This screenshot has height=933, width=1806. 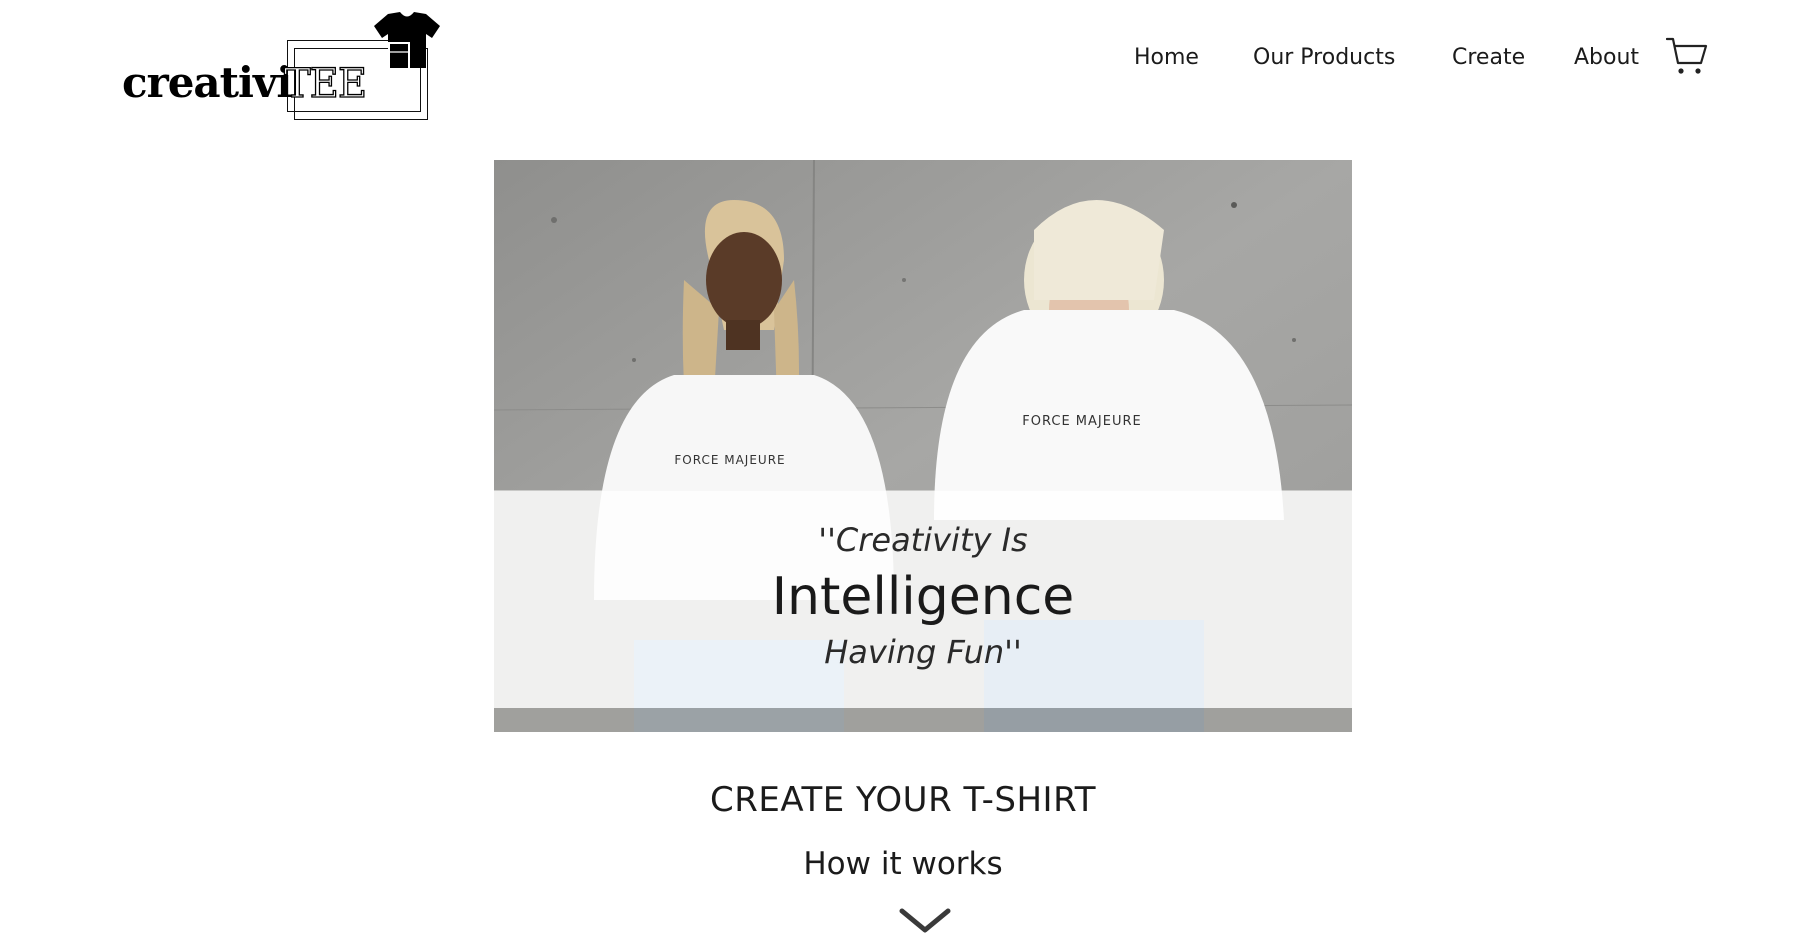 What do you see at coordinates (925, 920) in the screenshot?
I see `chevron-down-icon` at bounding box center [925, 920].